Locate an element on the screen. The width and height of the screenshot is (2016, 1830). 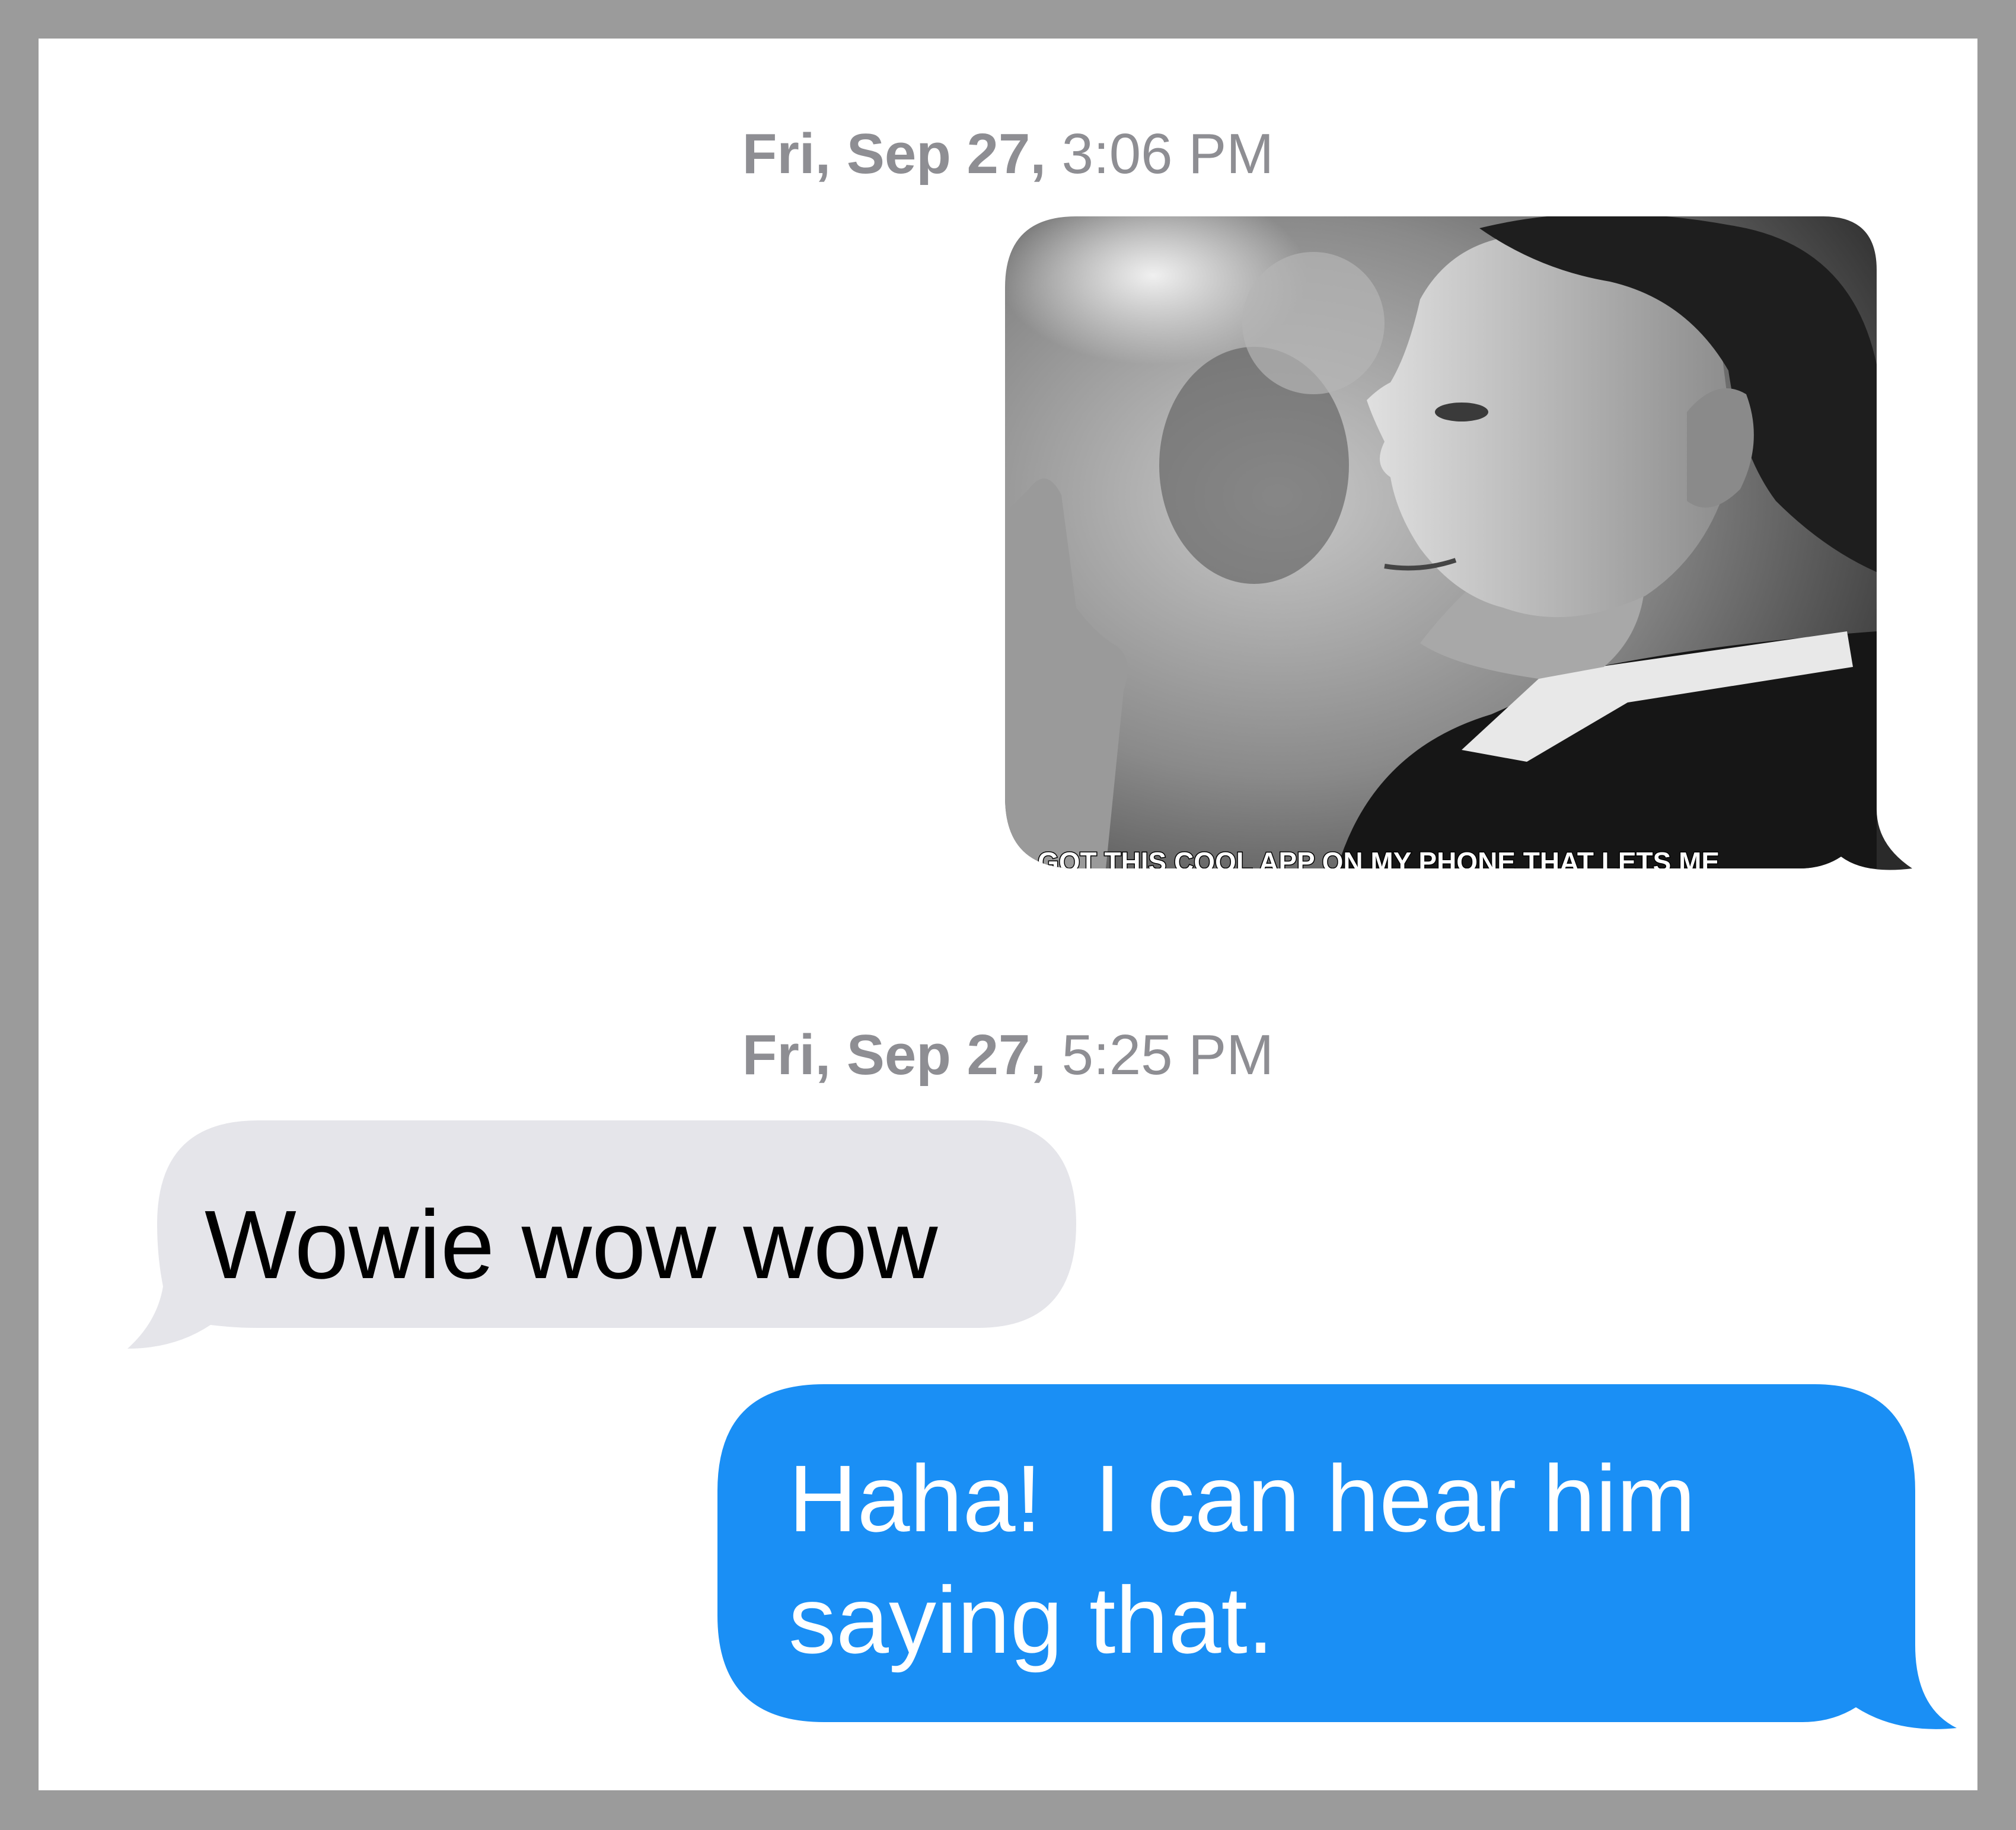
message-timestamp: Fri, Sep 27, 3:06 PM is located at coordinates (1008, 154).